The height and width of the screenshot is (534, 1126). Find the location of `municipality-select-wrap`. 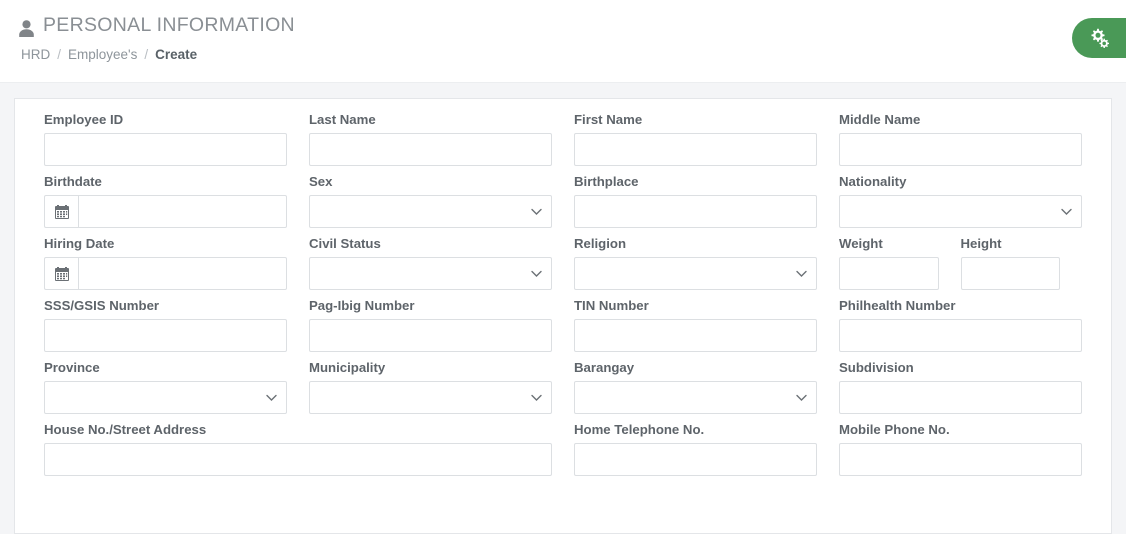

municipality-select-wrap is located at coordinates (430, 397).